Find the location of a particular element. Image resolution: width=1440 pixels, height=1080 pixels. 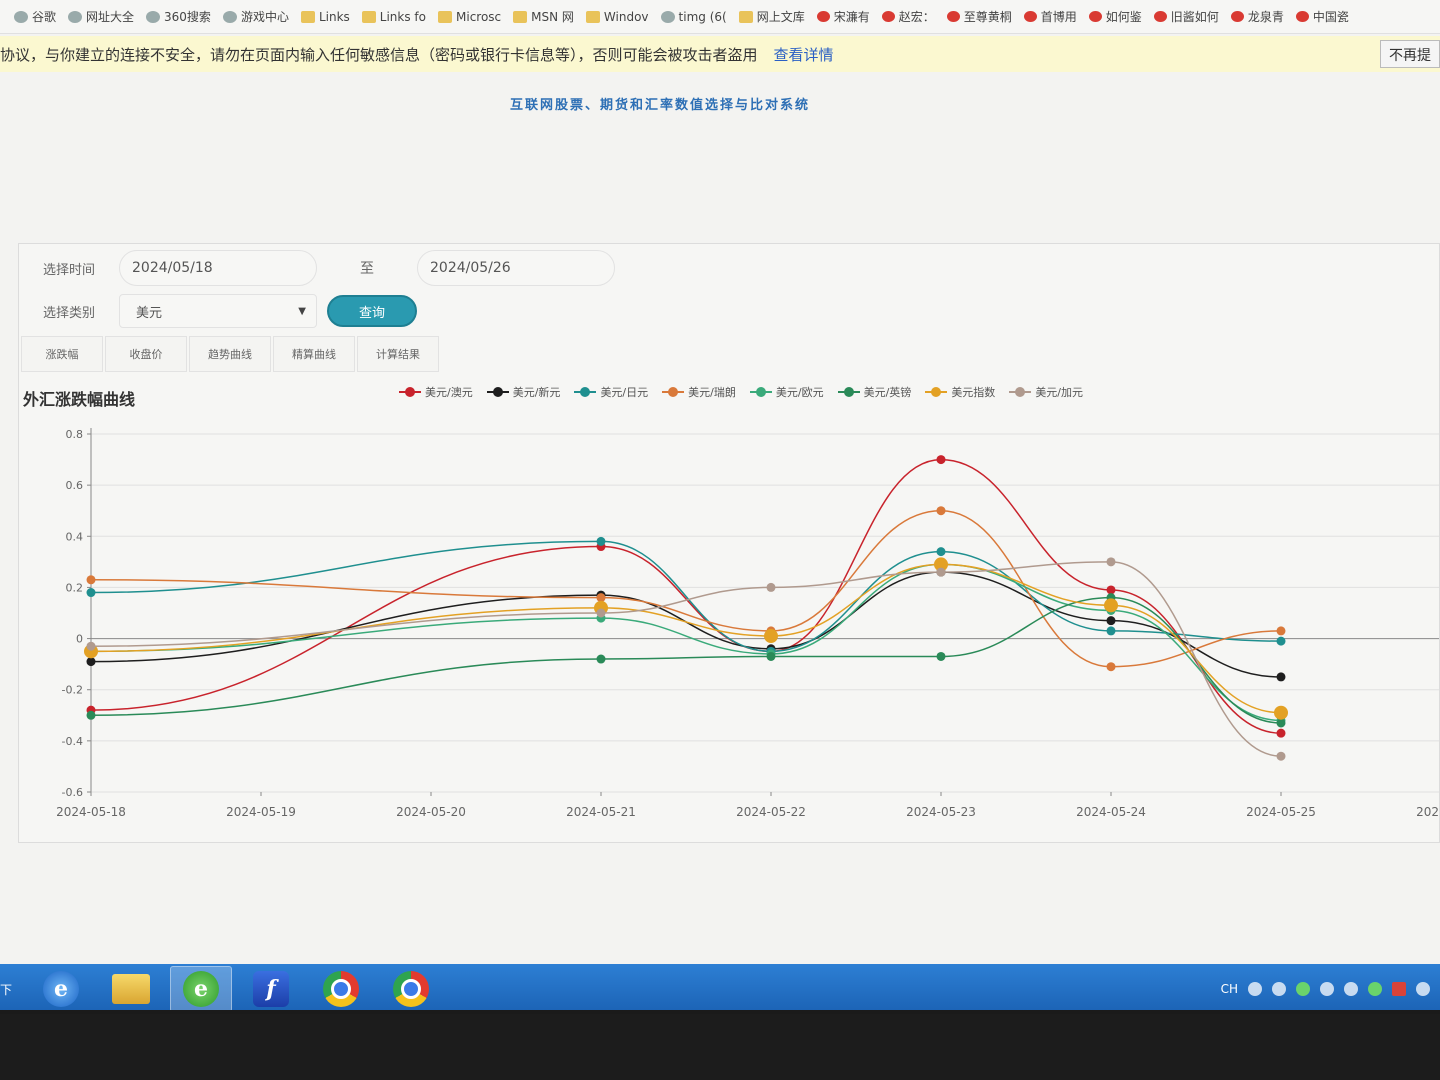

globe-icon is located at coordinates (667, 16).